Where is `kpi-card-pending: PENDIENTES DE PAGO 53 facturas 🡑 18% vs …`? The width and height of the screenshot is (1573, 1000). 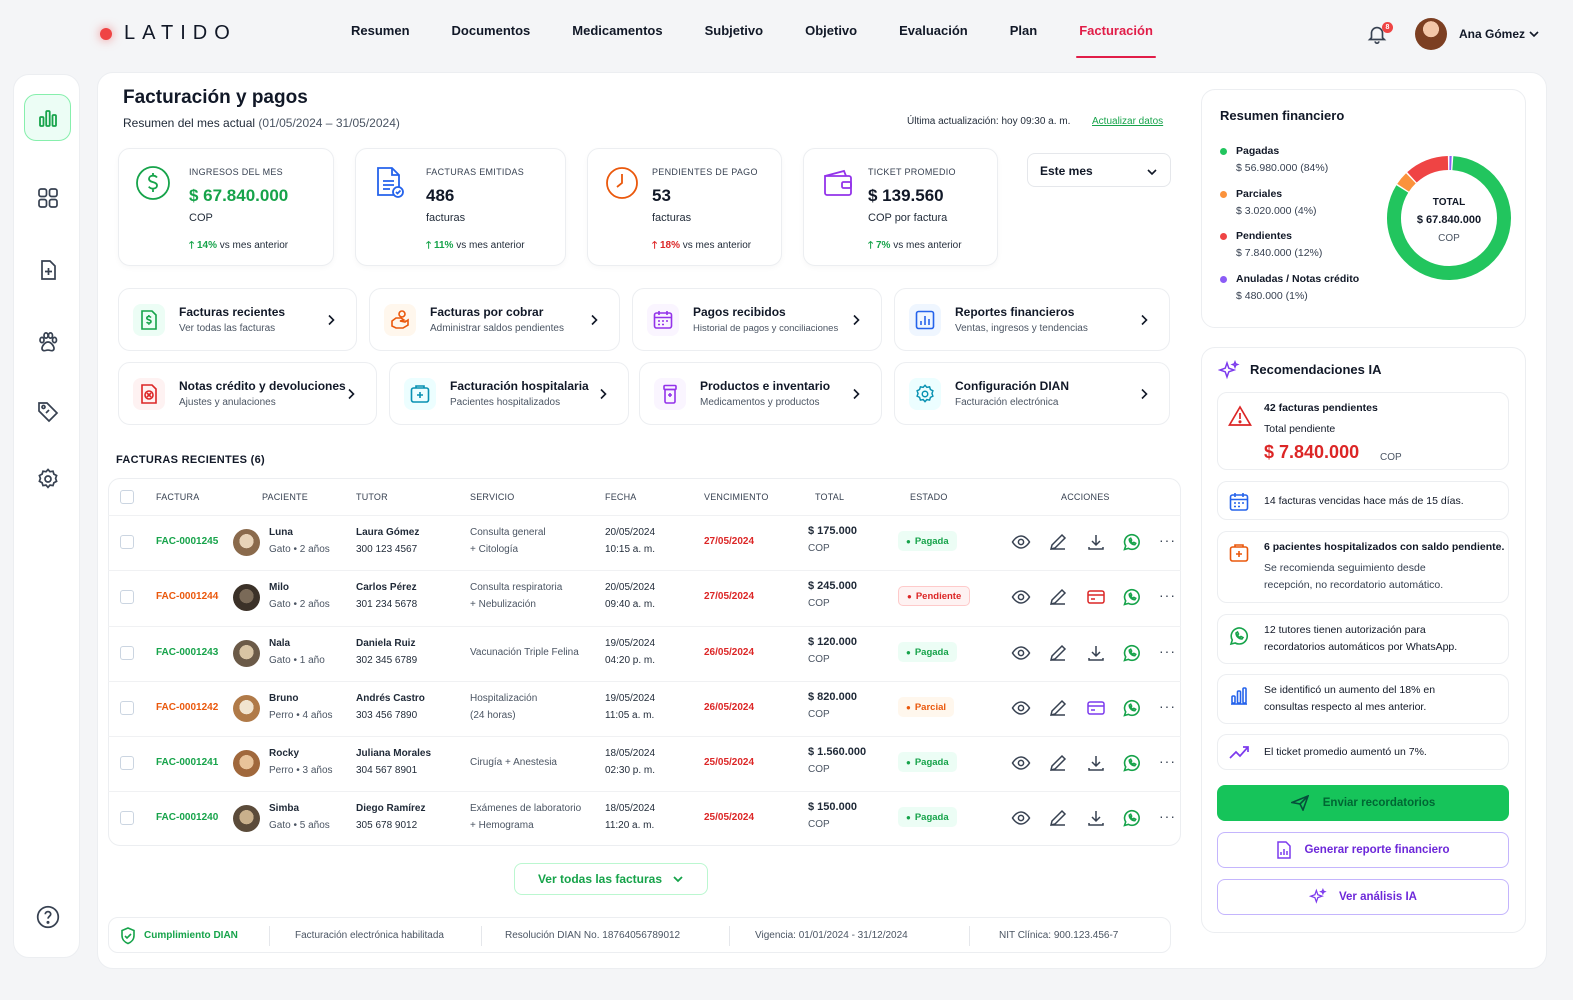
kpi-card-pending: PENDIENTES DE PAGO 53 facturas 🡑 18% vs … is located at coordinates (684, 207).